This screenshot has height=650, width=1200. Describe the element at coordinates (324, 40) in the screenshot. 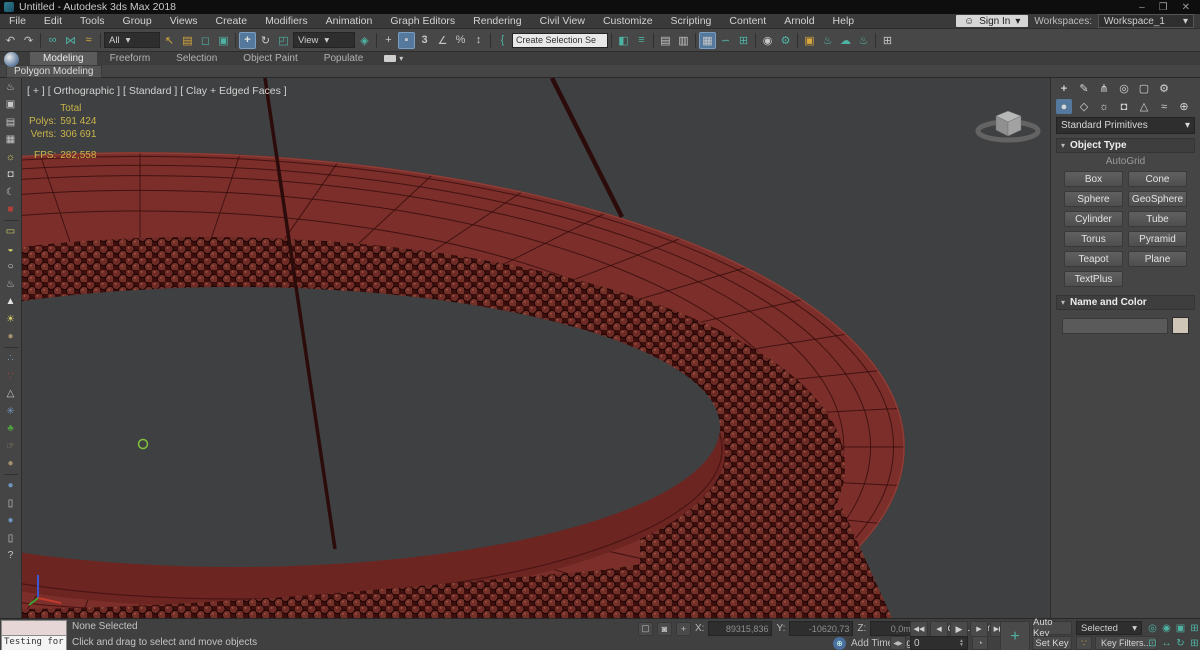

I see `reference-coordinate-dropdown: View ▾` at that location.